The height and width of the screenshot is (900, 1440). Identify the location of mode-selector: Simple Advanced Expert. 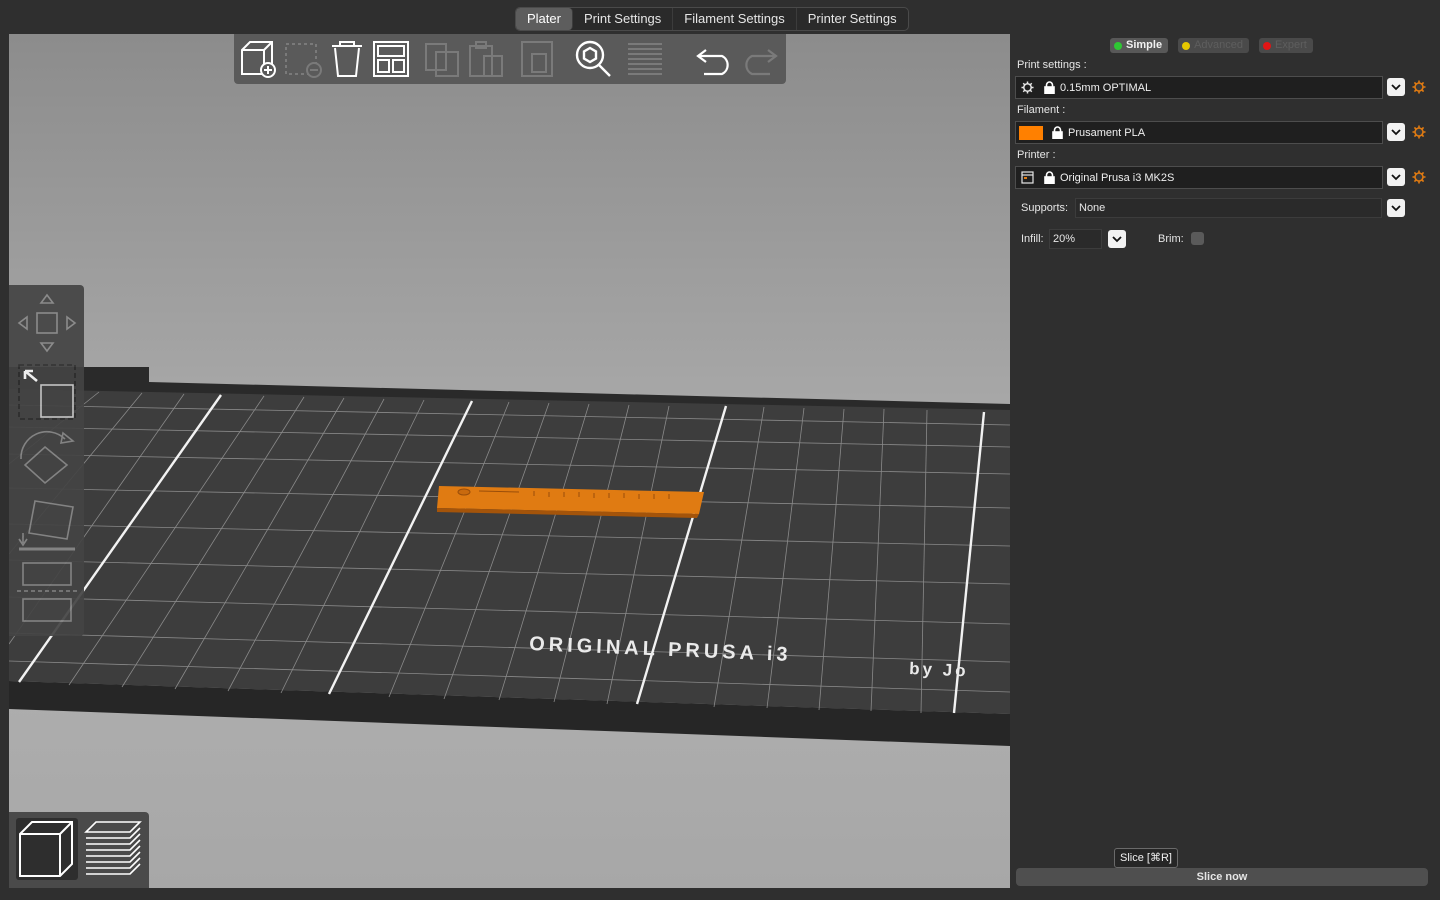
(1211, 45).